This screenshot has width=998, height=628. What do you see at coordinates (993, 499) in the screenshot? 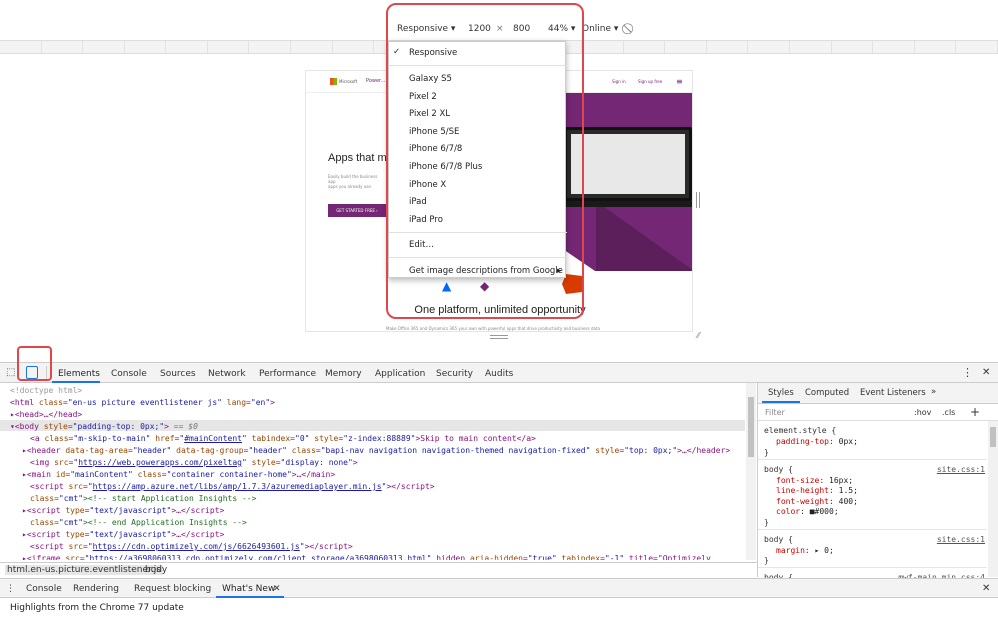
I see `styles-scrollbar` at bounding box center [993, 499].